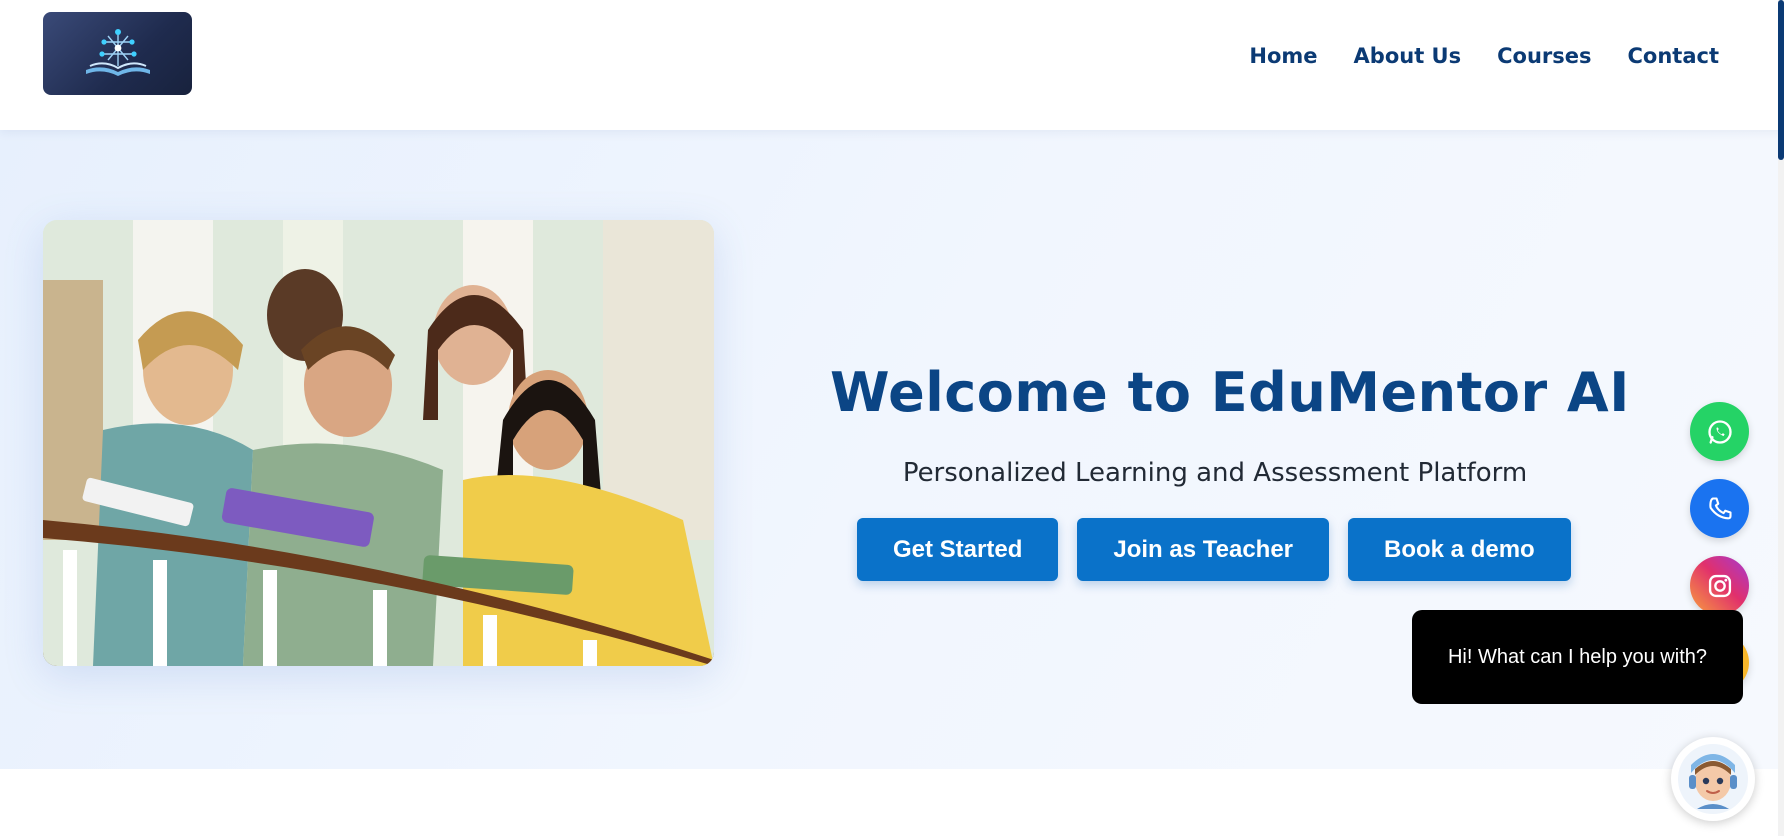 This screenshot has width=1784, height=836. What do you see at coordinates (1781, 418) in the screenshot?
I see `page-scrollbar` at bounding box center [1781, 418].